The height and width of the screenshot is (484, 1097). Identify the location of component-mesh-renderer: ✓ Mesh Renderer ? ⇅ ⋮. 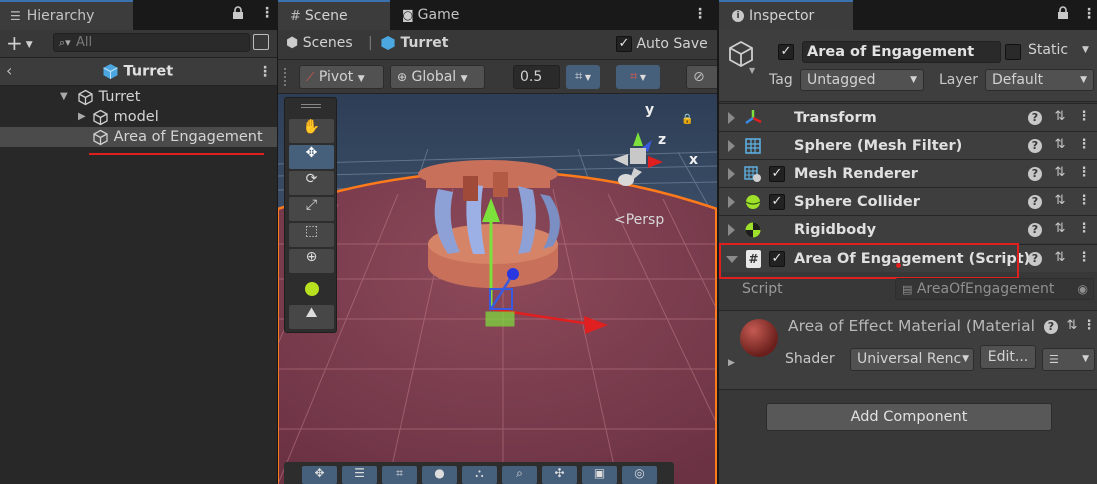
(908, 173).